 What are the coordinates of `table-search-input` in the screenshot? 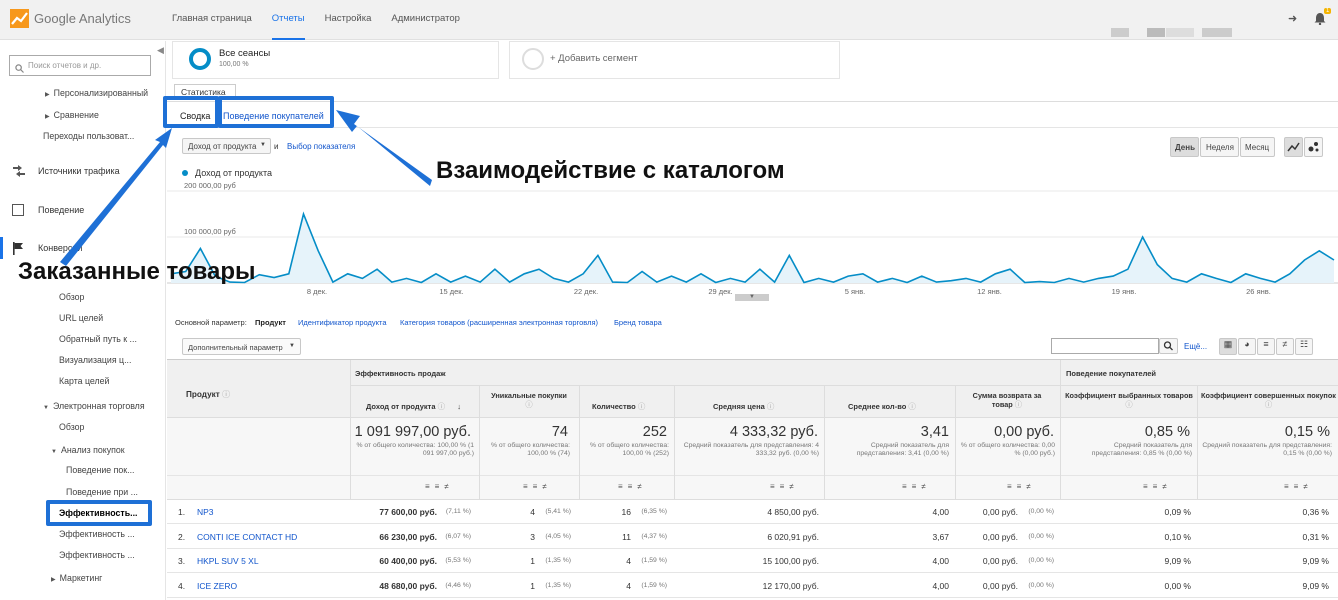 It's located at (1105, 346).